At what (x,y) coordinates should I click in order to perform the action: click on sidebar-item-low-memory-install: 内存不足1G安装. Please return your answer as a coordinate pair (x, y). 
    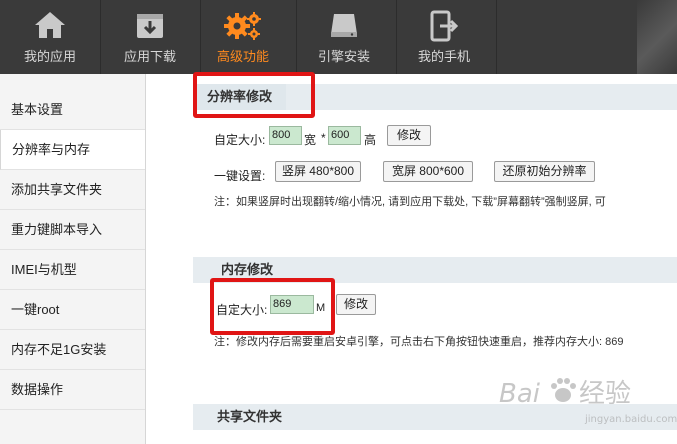
    Looking at the image, I should click on (72, 350).